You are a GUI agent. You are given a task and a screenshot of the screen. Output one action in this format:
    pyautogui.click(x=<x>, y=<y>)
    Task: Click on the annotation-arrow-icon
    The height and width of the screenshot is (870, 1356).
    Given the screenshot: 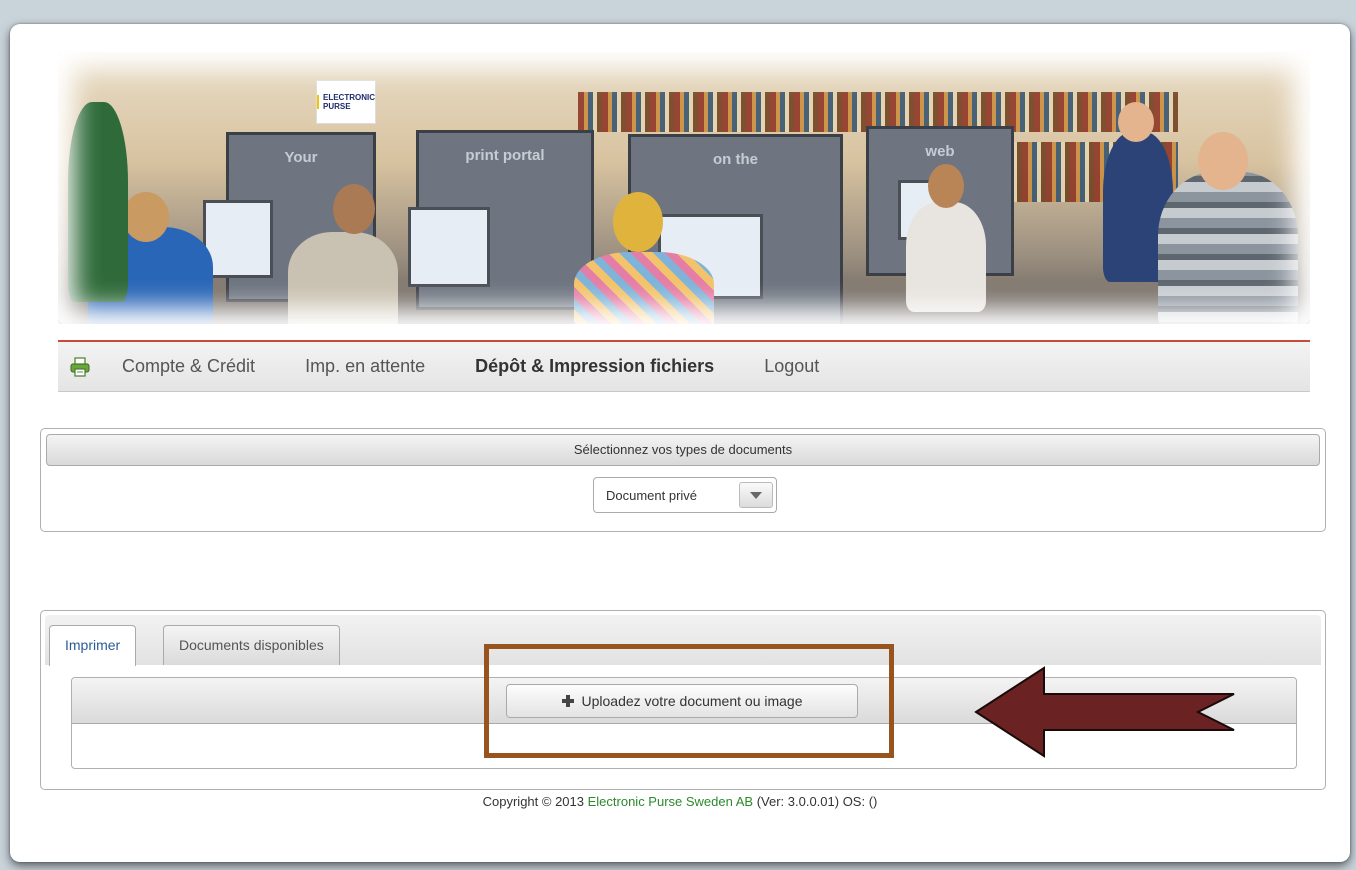 What is the action you would take?
    pyautogui.click(x=1105, y=714)
    